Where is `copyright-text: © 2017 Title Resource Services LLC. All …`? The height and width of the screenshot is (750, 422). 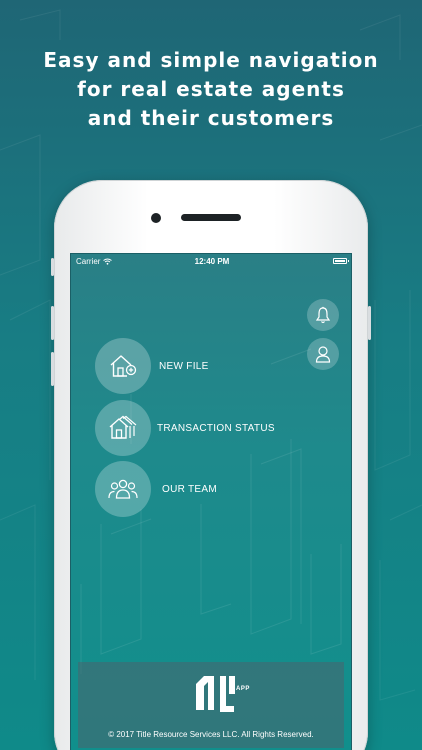
copyright-text: © 2017 Title Resource Services LLC. All … is located at coordinates (211, 734).